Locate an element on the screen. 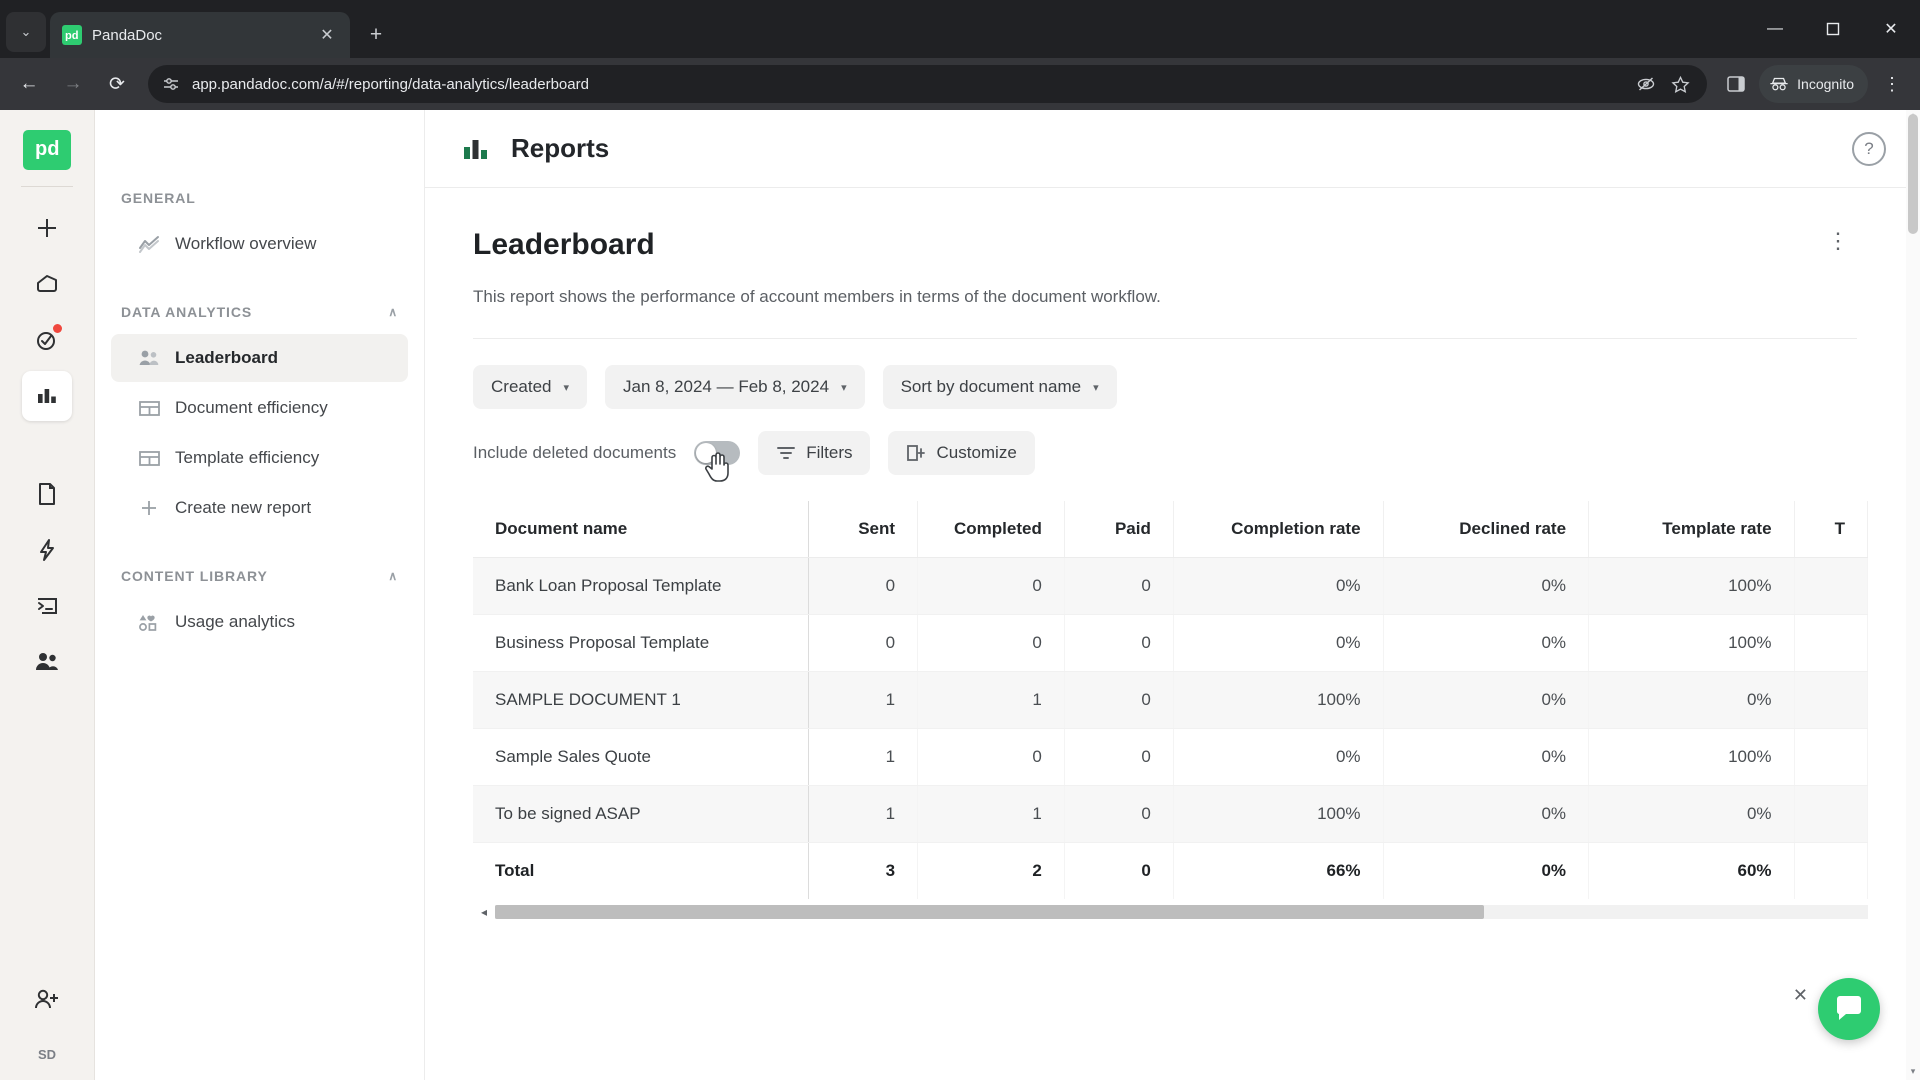  sidebar-item-template-efficiency: Template efficiency is located at coordinates (259, 458).